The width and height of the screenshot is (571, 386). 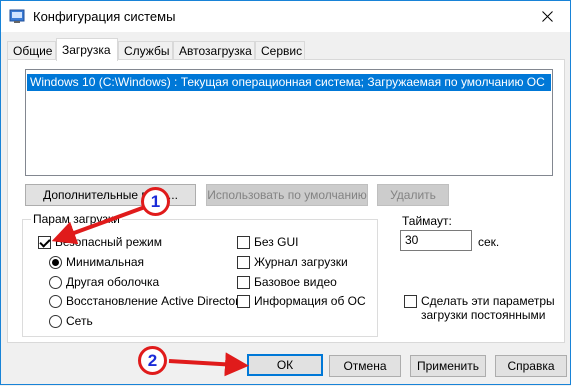 I want to click on radio-alternate-shell-label: Другая оболочка, so click(x=113, y=282).